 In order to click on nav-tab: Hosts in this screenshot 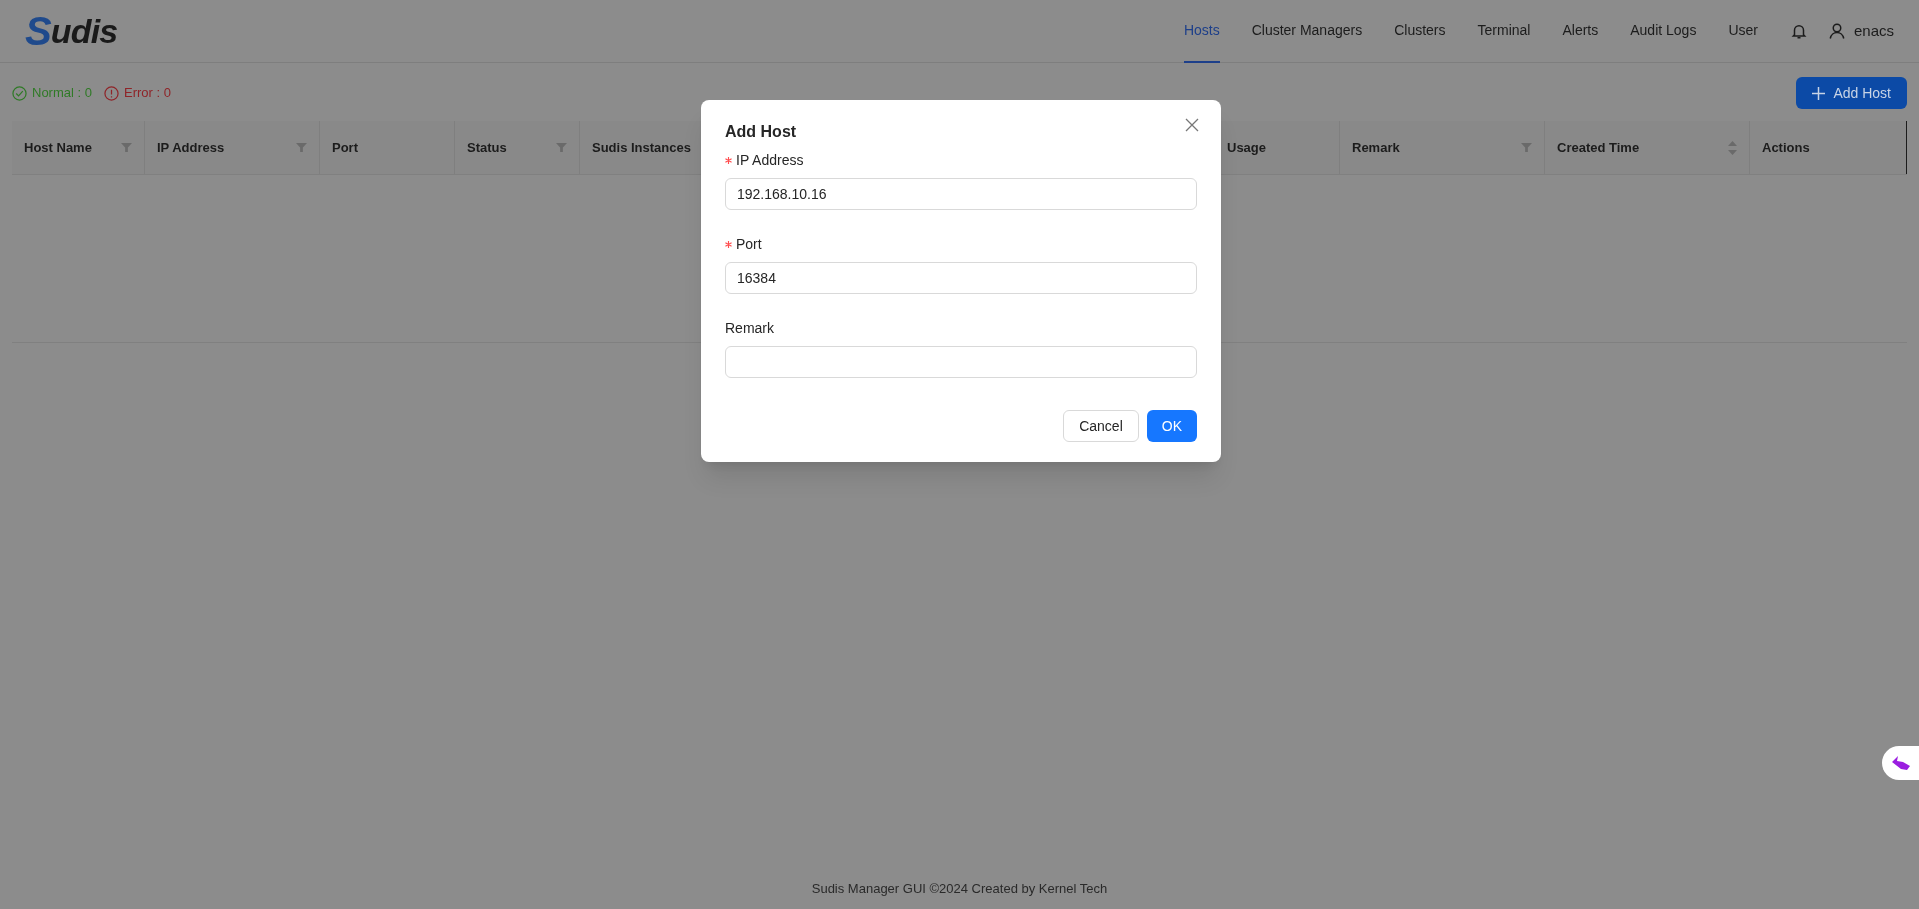, I will do `click(1201, 31)`.